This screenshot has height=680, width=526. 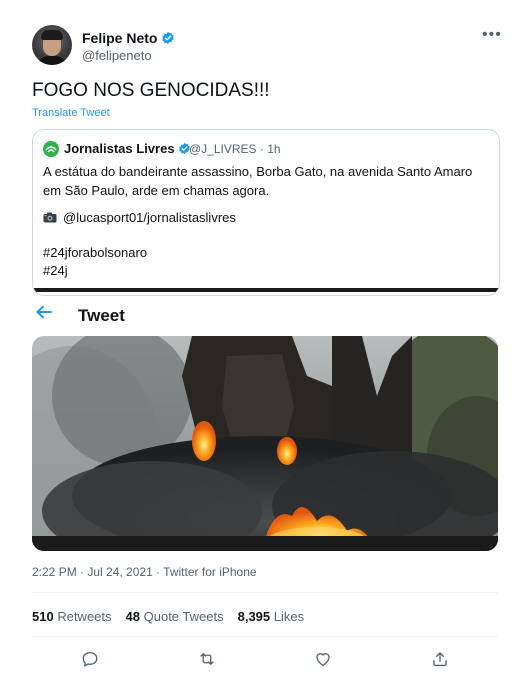 I want to click on quoted-credit-text: @lucasport01/jornalistaslivres, so click(x=149, y=217).